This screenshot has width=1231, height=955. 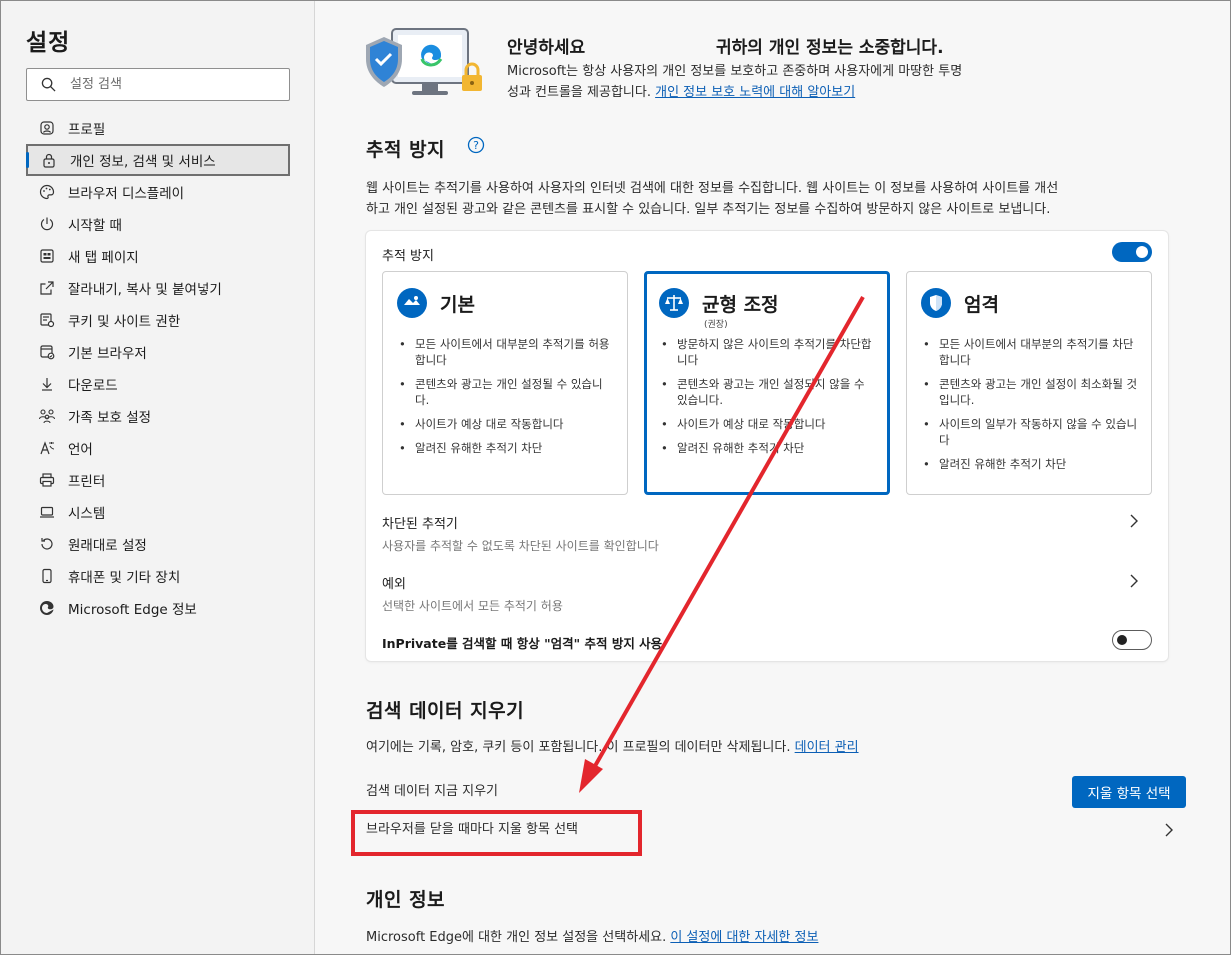 I want to click on exceptions-title: 예외, so click(x=394, y=584).